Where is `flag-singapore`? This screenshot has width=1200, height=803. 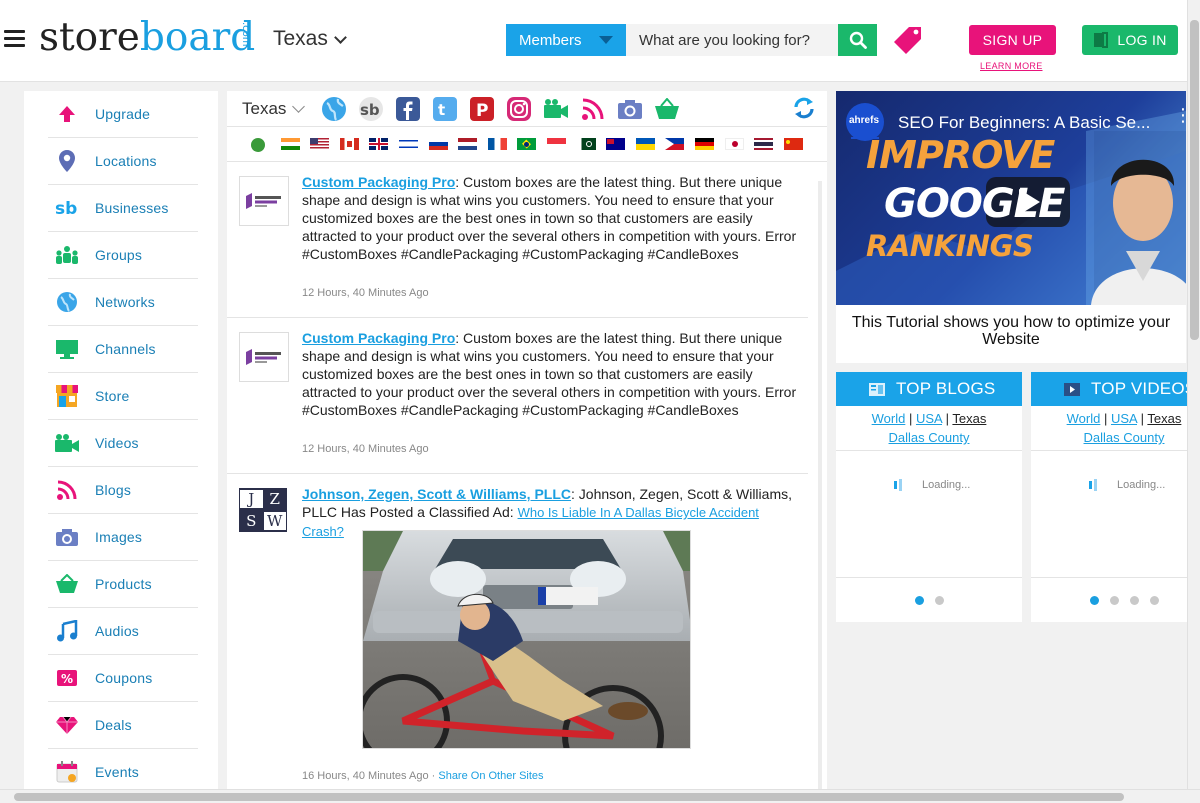 flag-singapore is located at coordinates (556, 144).